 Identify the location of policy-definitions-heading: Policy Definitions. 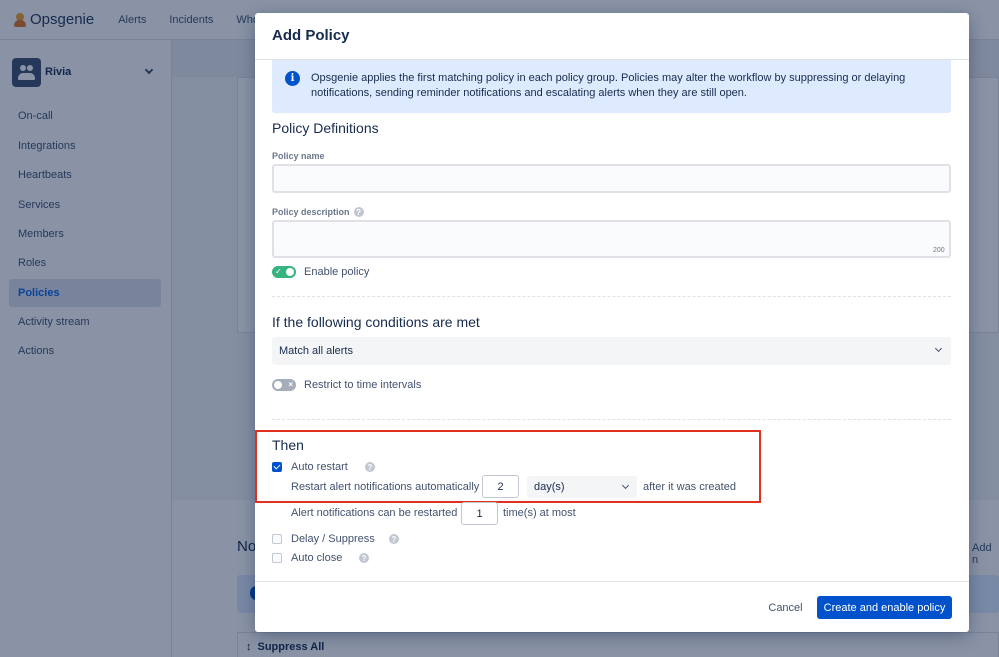
(325, 128).